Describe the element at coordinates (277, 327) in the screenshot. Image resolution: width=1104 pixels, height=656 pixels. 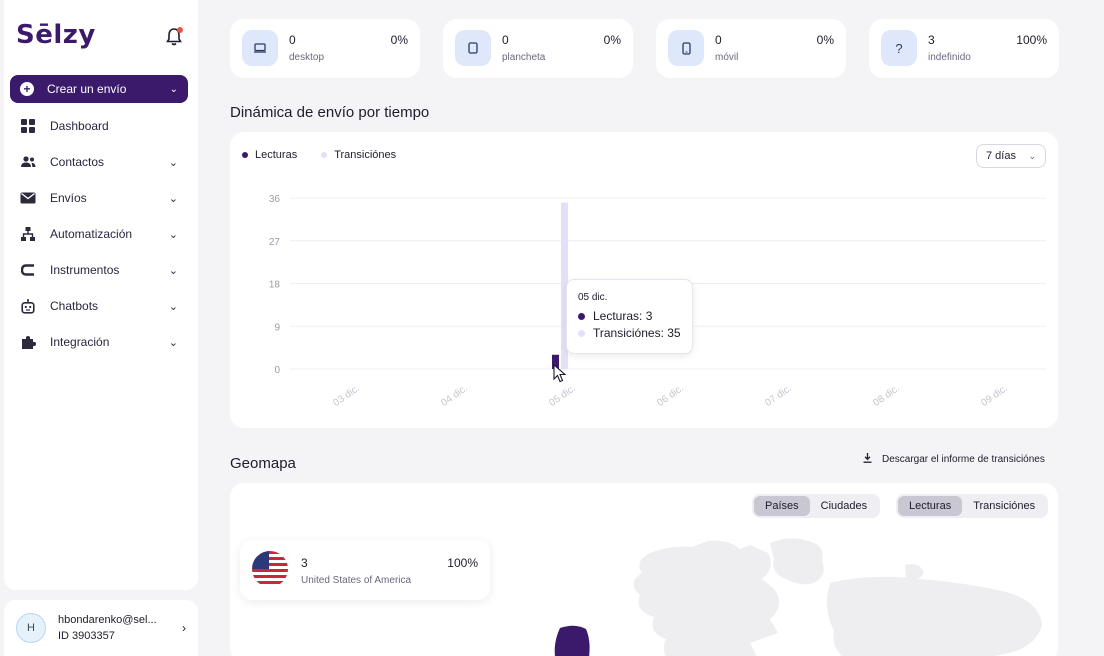
I see `y-tick-label: 9` at that location.